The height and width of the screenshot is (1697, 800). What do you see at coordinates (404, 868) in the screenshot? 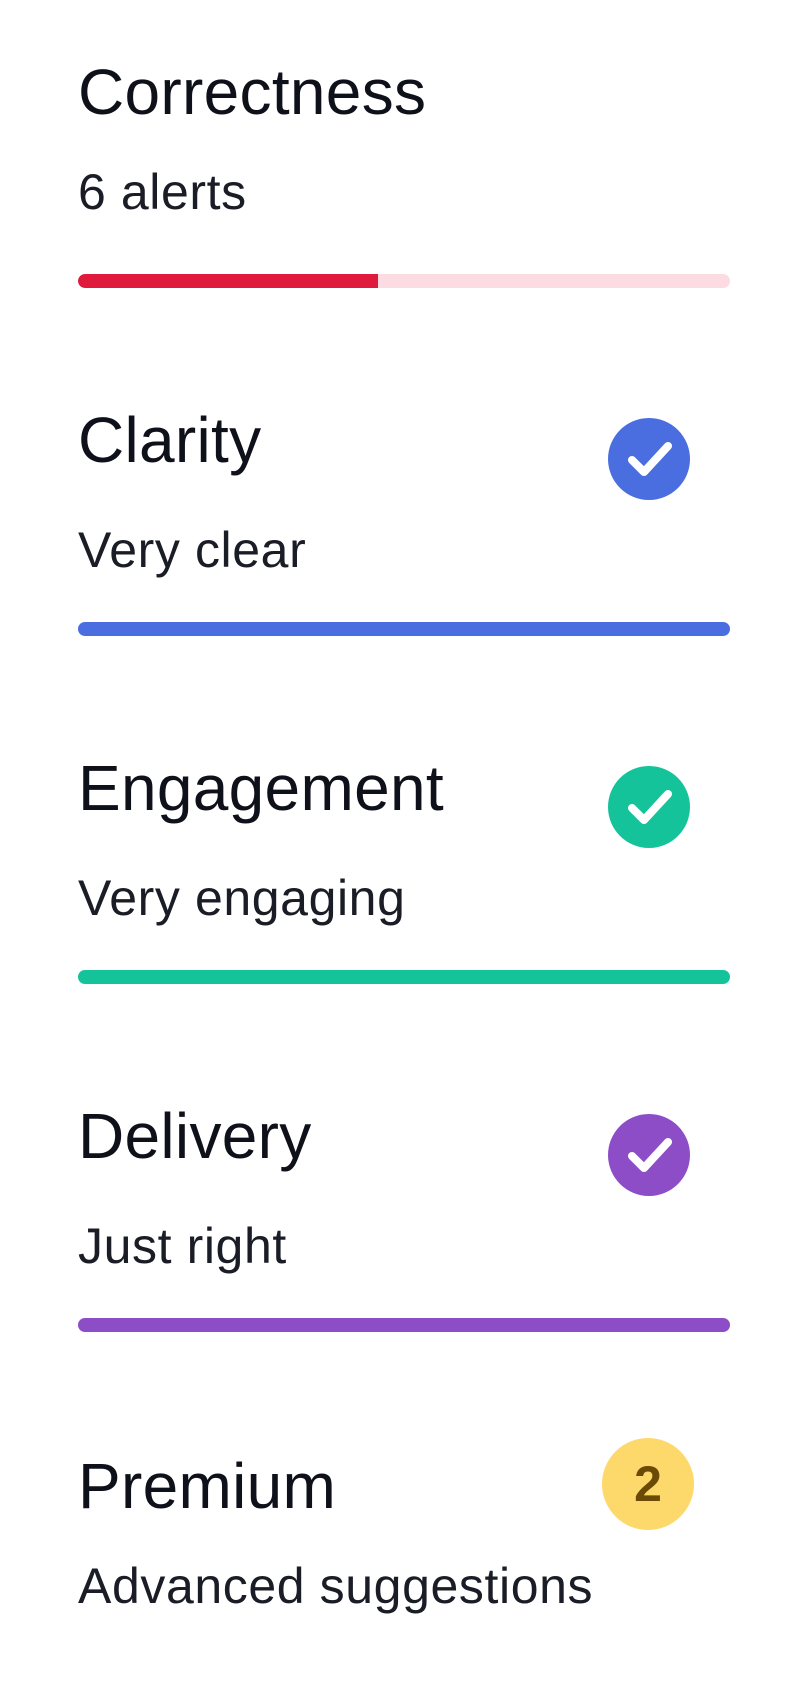
I see `engagement-section: Engagement Very engaging` at bounding box center [404, 868].